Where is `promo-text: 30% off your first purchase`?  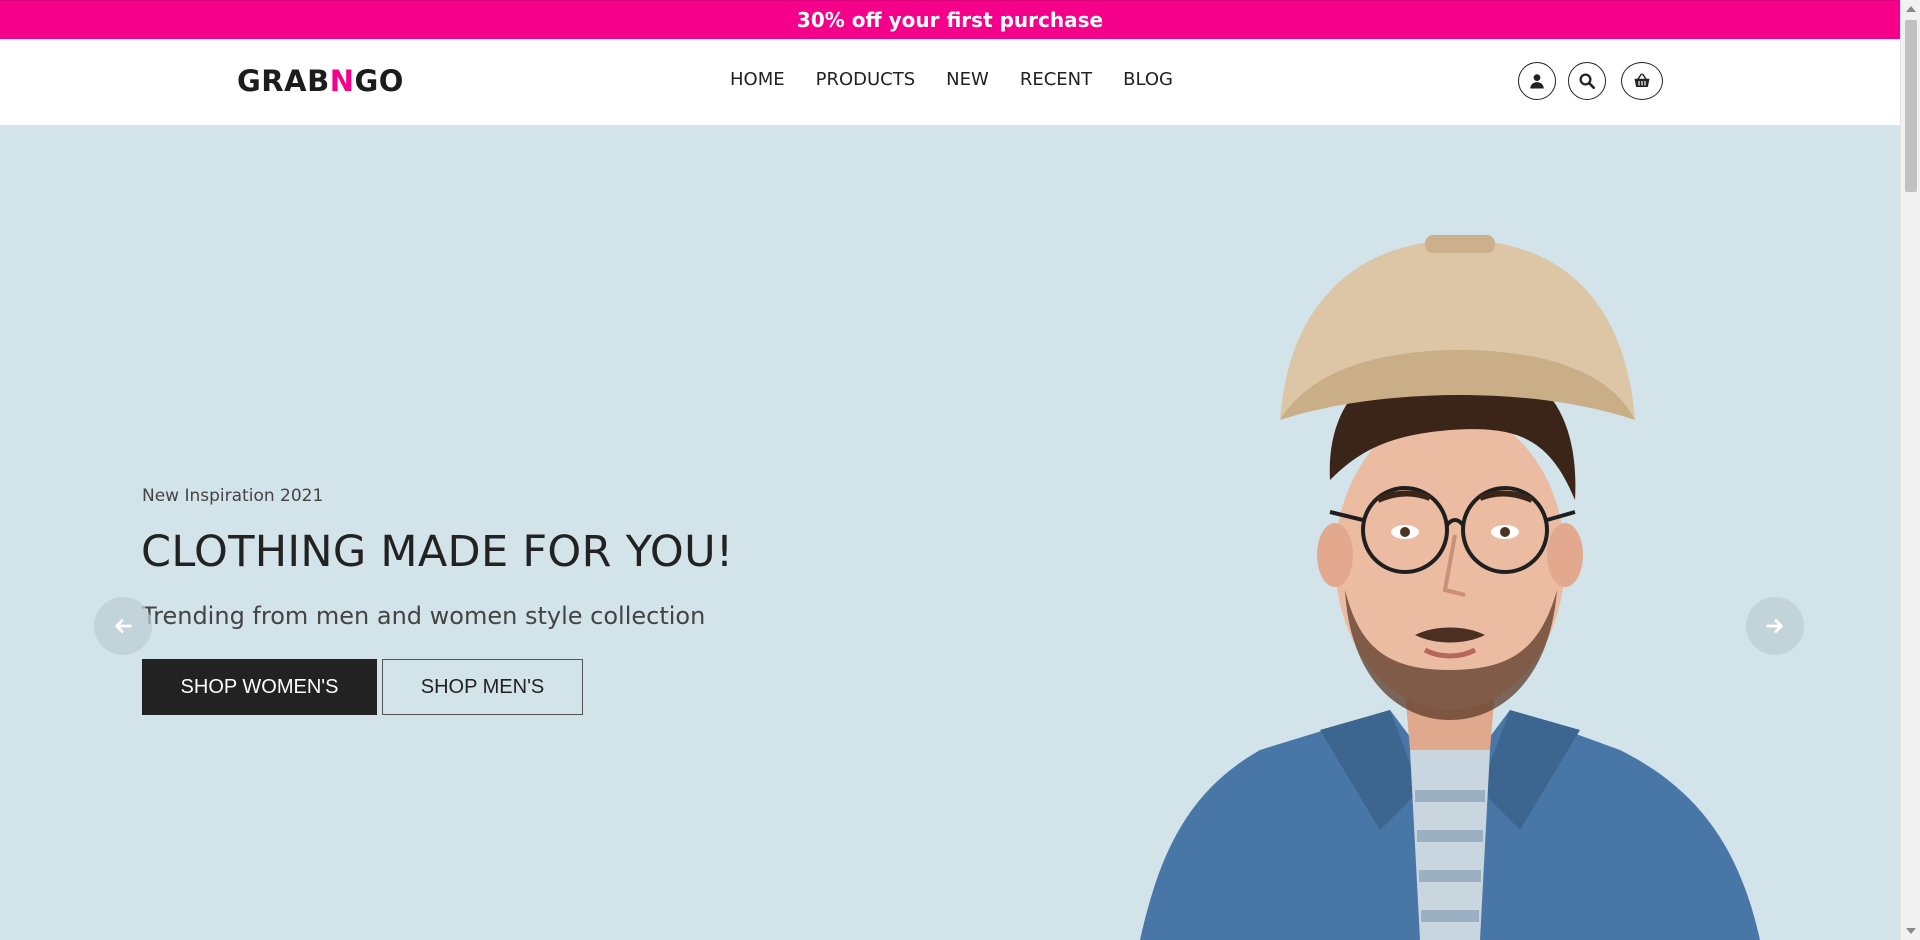 promo-text: 30% off your first purchase is located at coordinates (950, 20).